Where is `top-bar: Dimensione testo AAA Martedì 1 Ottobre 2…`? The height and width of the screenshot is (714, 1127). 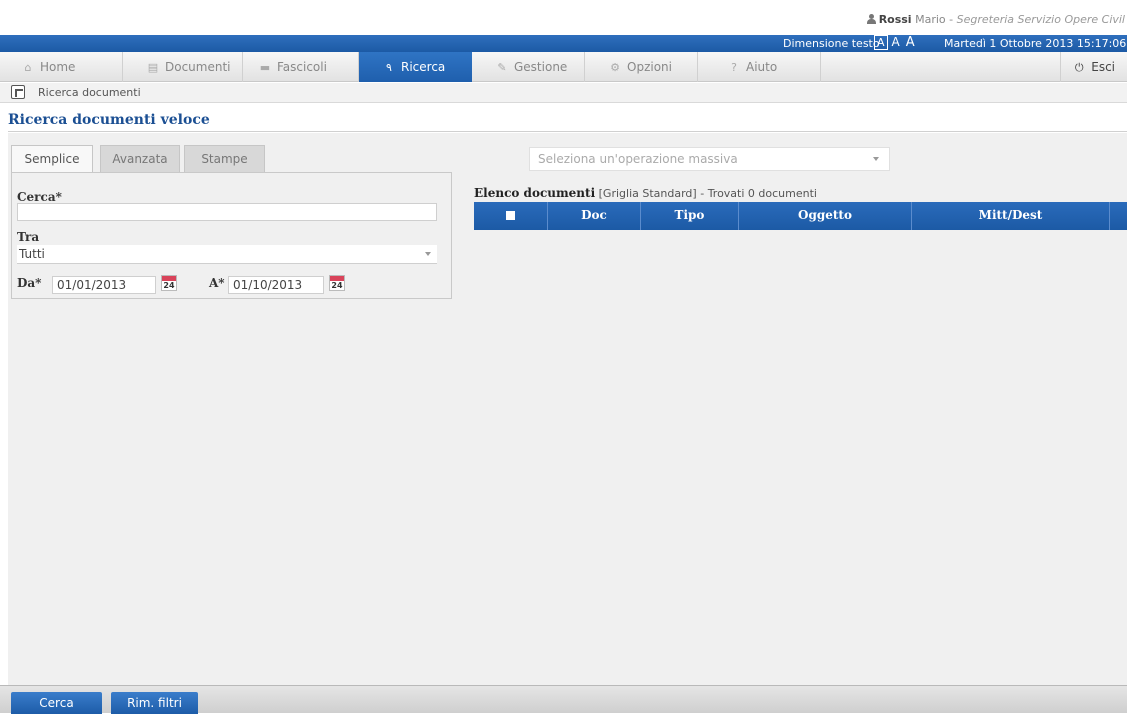 top-bar: Dimensione testo AAA Martedì 1 Ottobre 2… is located at coordinates (563, 43).